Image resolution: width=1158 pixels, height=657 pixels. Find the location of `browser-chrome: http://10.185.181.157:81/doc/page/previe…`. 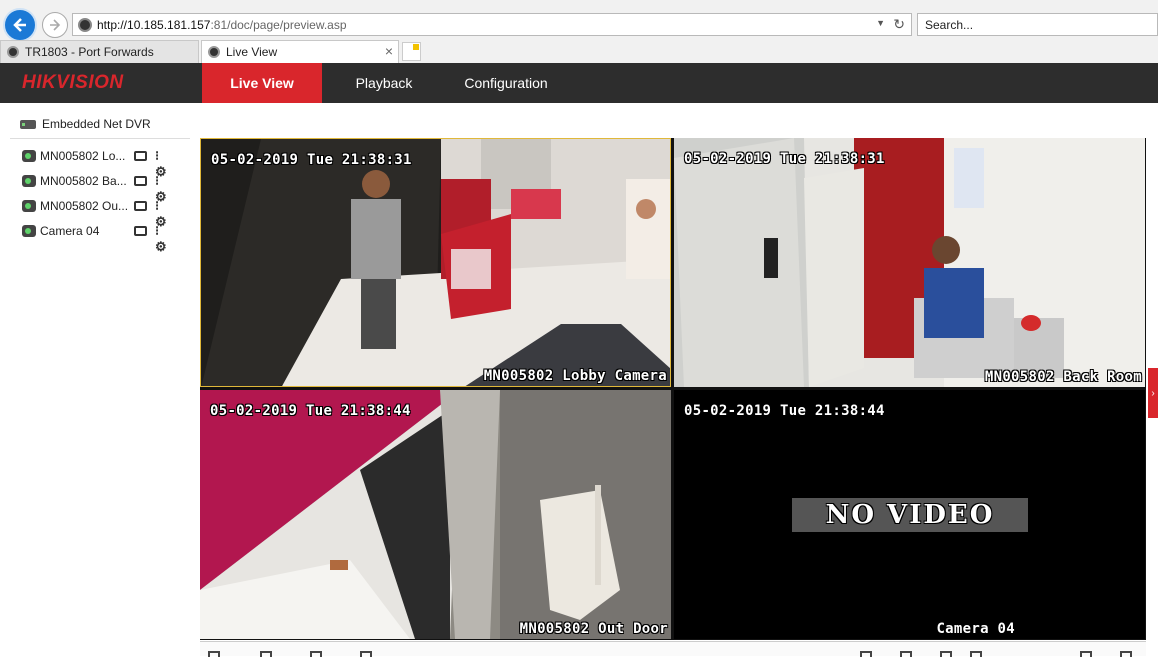

browser-chrome: http://10.185.181.157:81/doc/page/previe… is located at coordinates (579, 31).